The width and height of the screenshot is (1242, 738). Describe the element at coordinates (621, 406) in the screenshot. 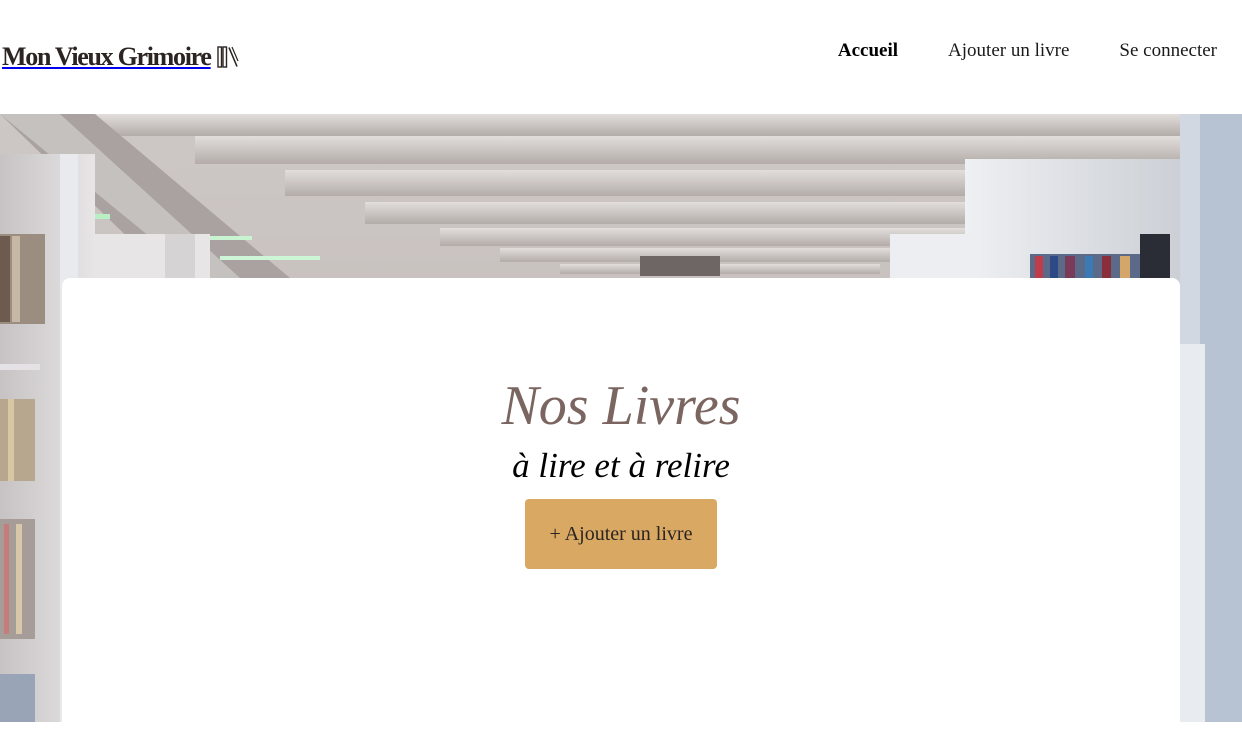

I see `page-title: Nos Livres` at that location.